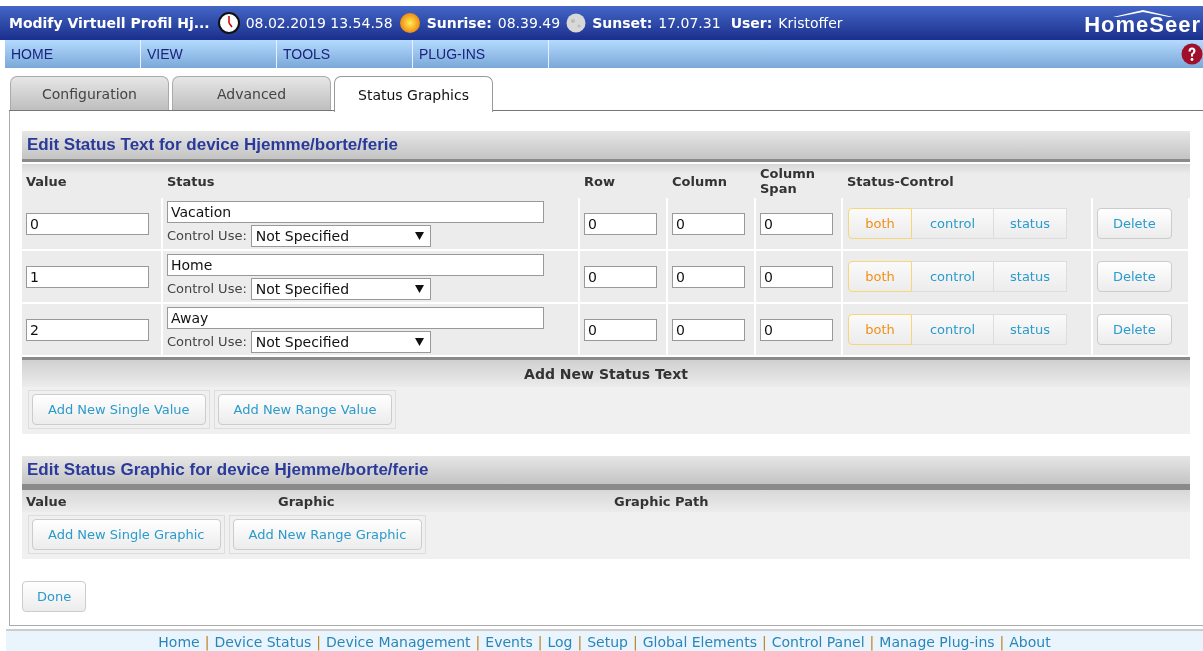 This screenshot has width=1203, height=651. Describe the element at coordinates (900, 181) in the screenshot. I see `column-header: Status-Control` at that location.